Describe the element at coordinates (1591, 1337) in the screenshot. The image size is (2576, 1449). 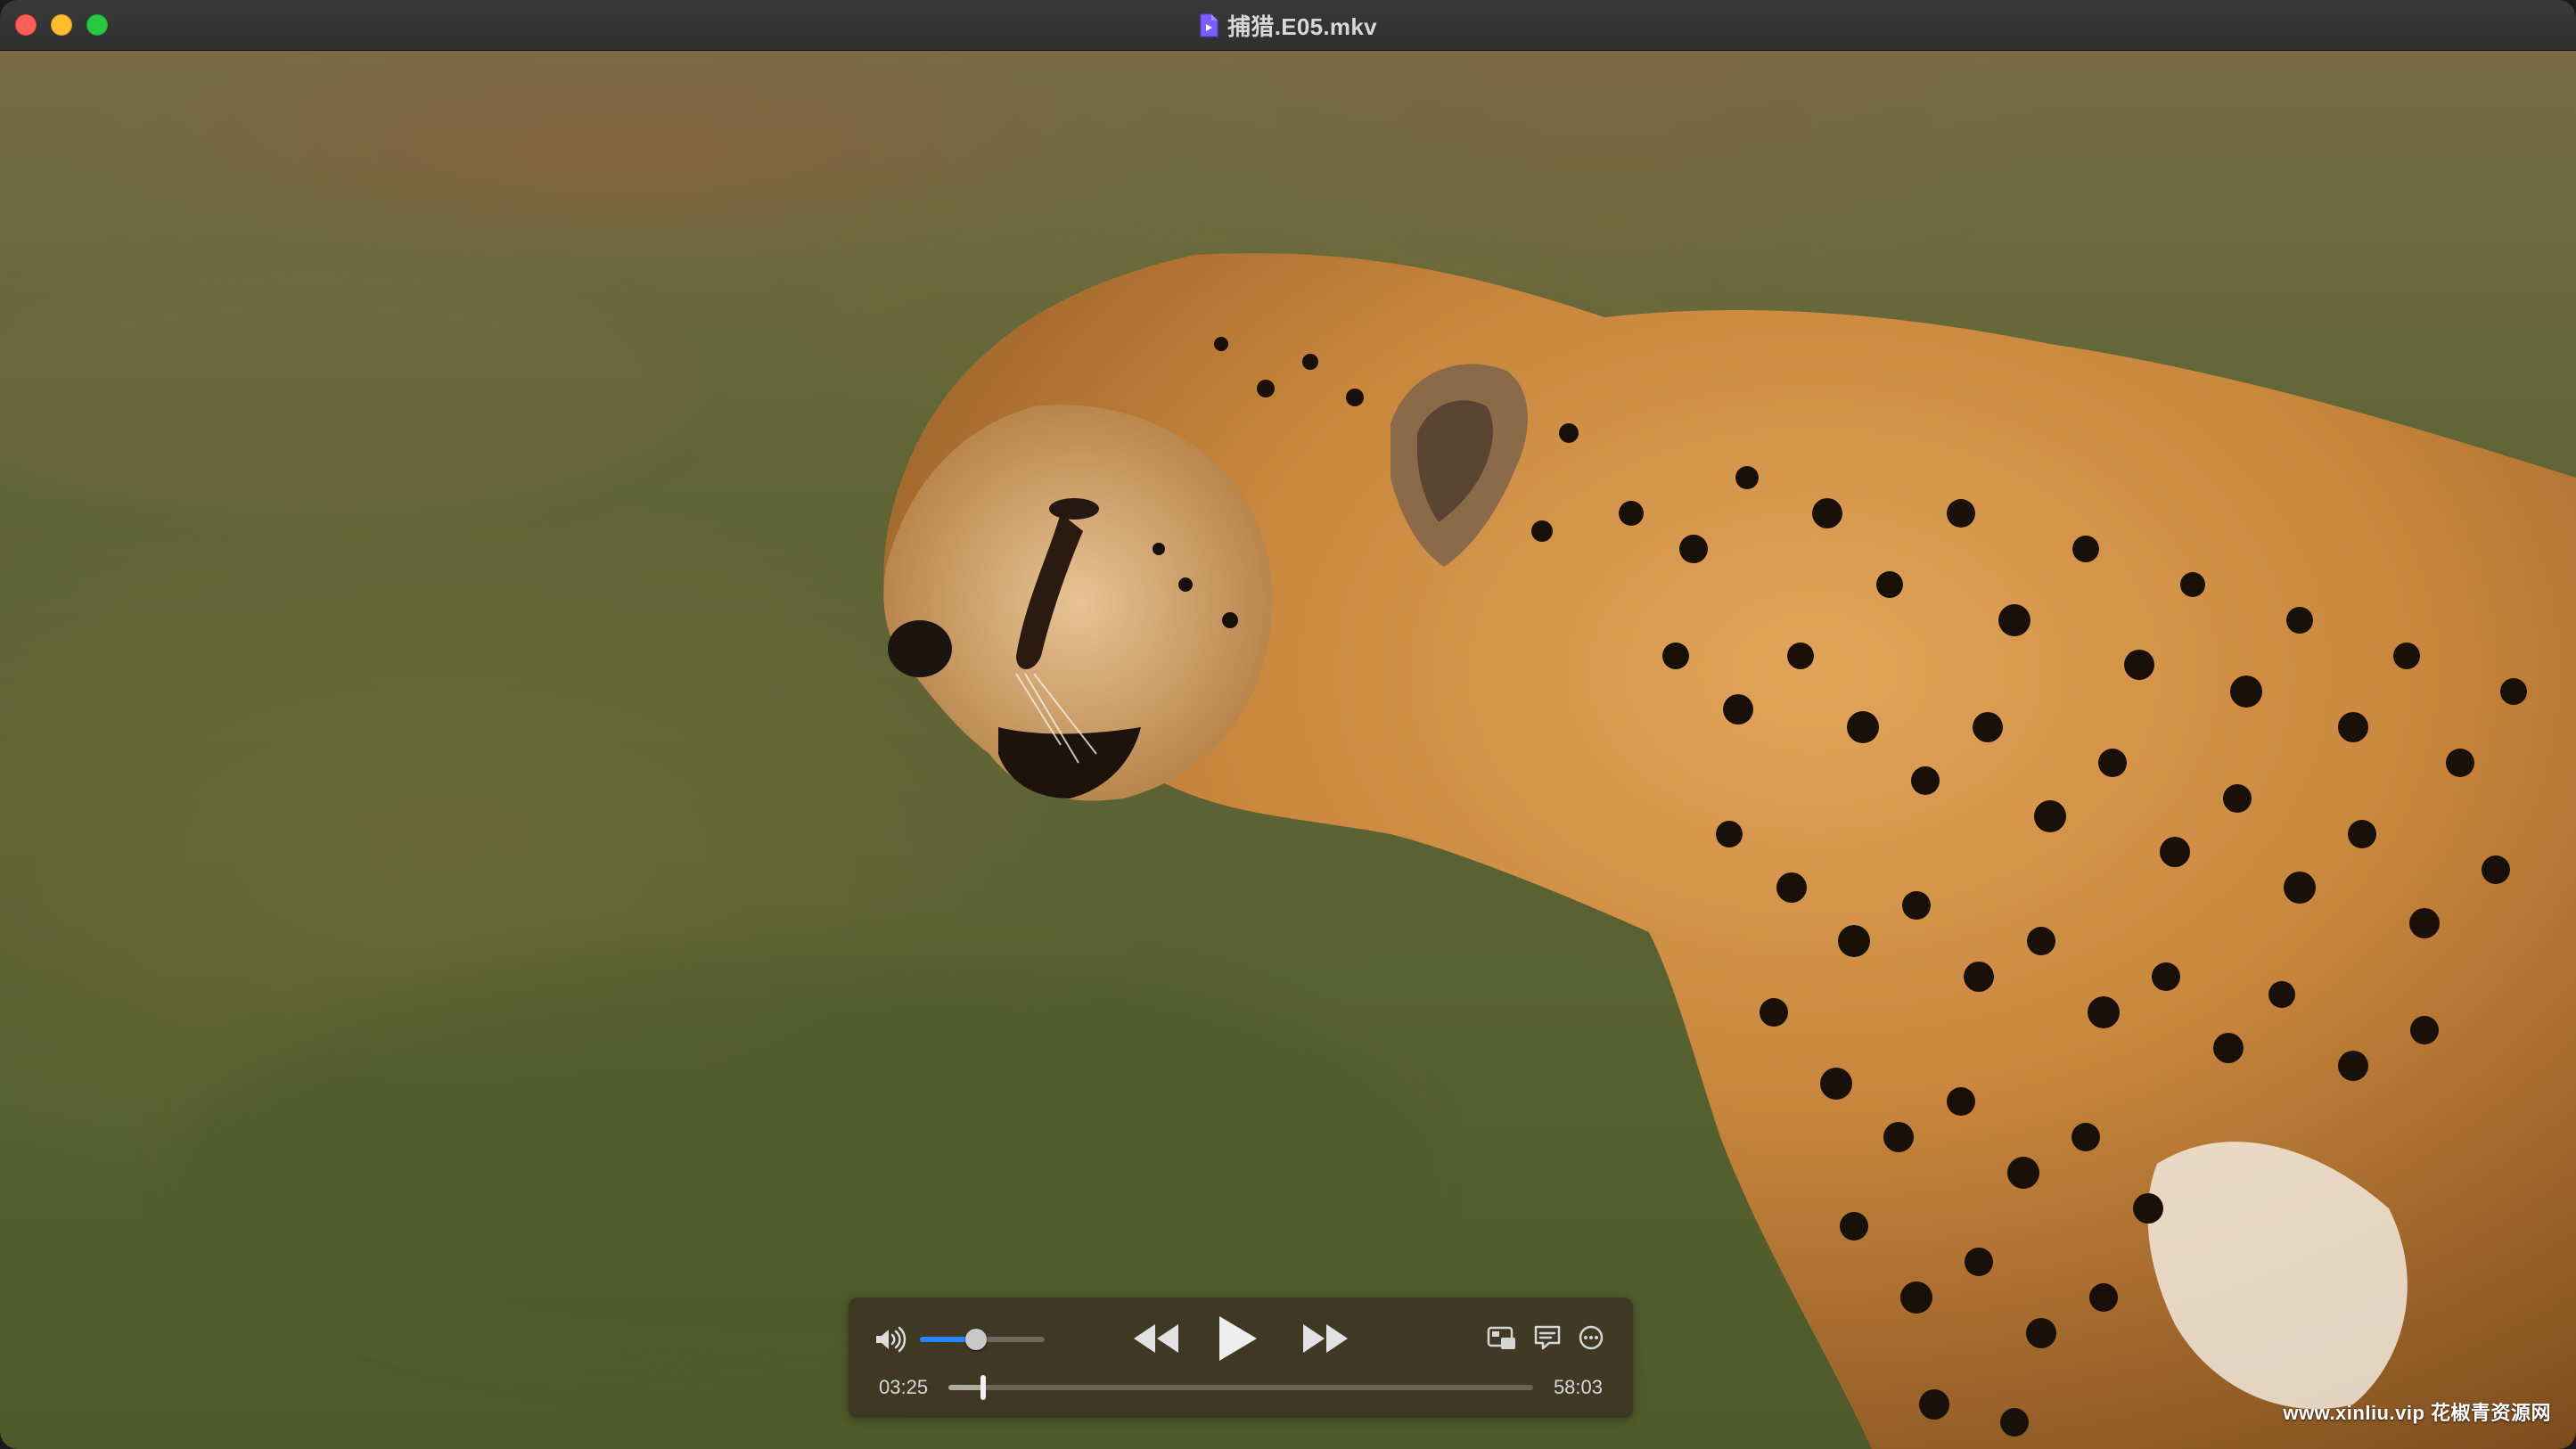
I see `more-options-icon` at that location.